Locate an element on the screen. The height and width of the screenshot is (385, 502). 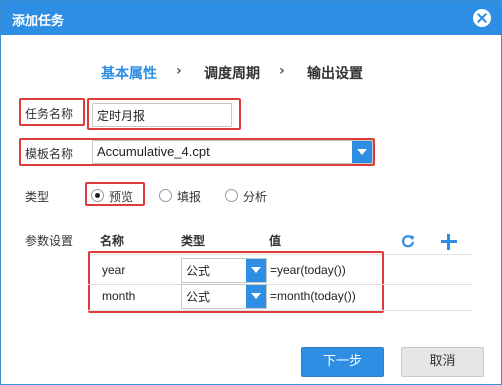
template-select-value: Accumulative_4.cpt is located at coordinates (153, 151).